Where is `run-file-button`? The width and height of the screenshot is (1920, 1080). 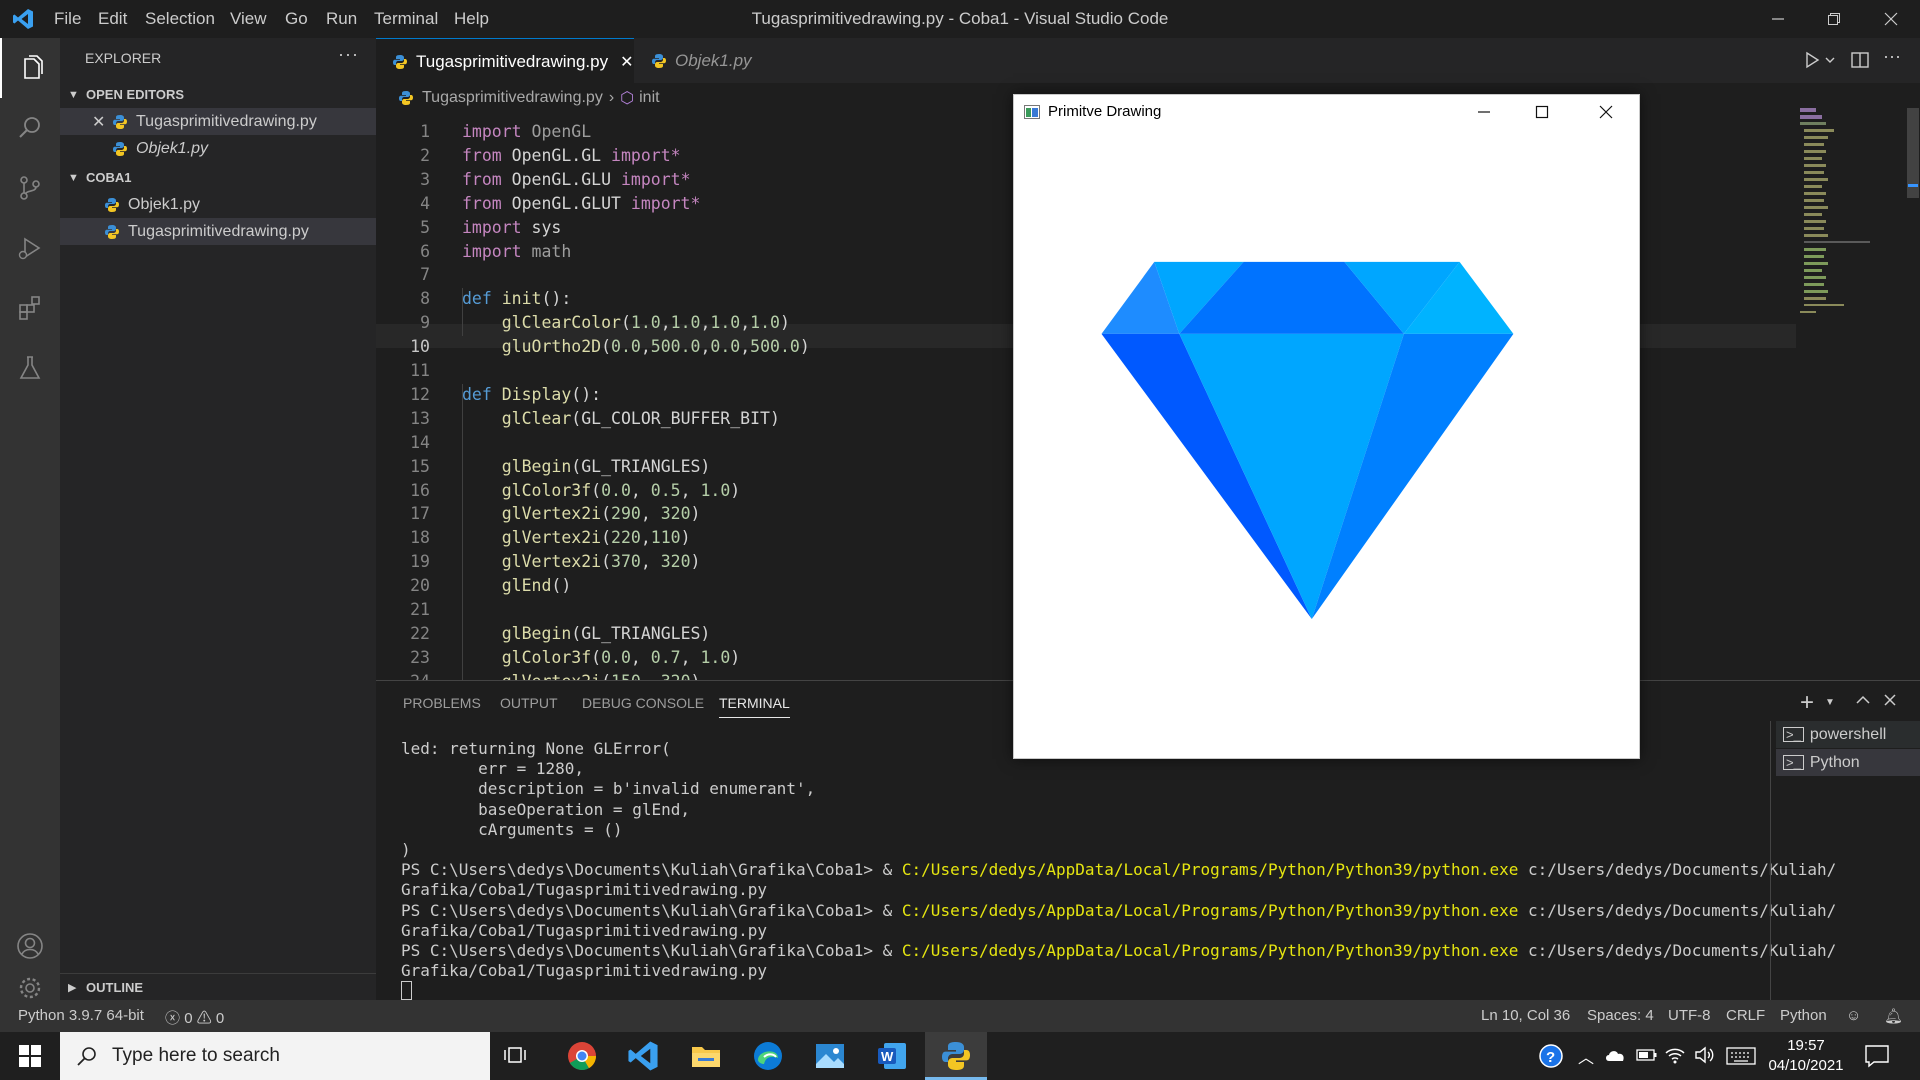 run-file-button is located at coordinates (1821, 62).